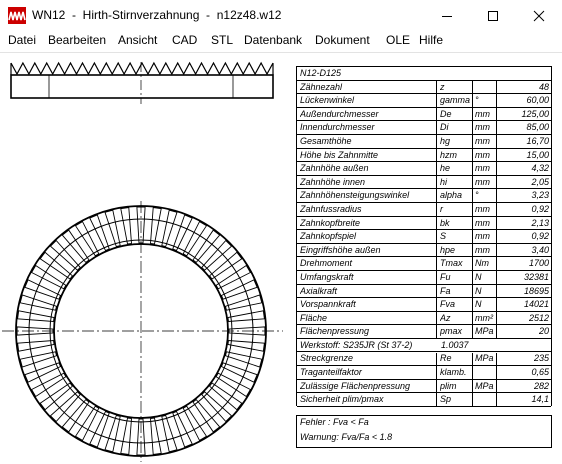 This screenshot has width=562, height=464. Describe the element at coordinates (537, 154) in the screenshot. I see `param-value: 15,00` at that location.